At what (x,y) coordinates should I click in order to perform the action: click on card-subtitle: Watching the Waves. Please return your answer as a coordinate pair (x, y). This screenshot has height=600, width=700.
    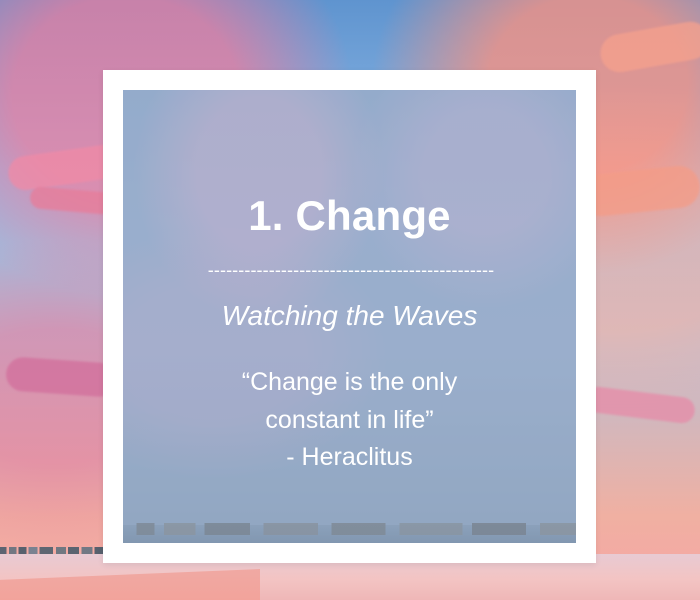
    Looking at the image, I should click on (349, 315).